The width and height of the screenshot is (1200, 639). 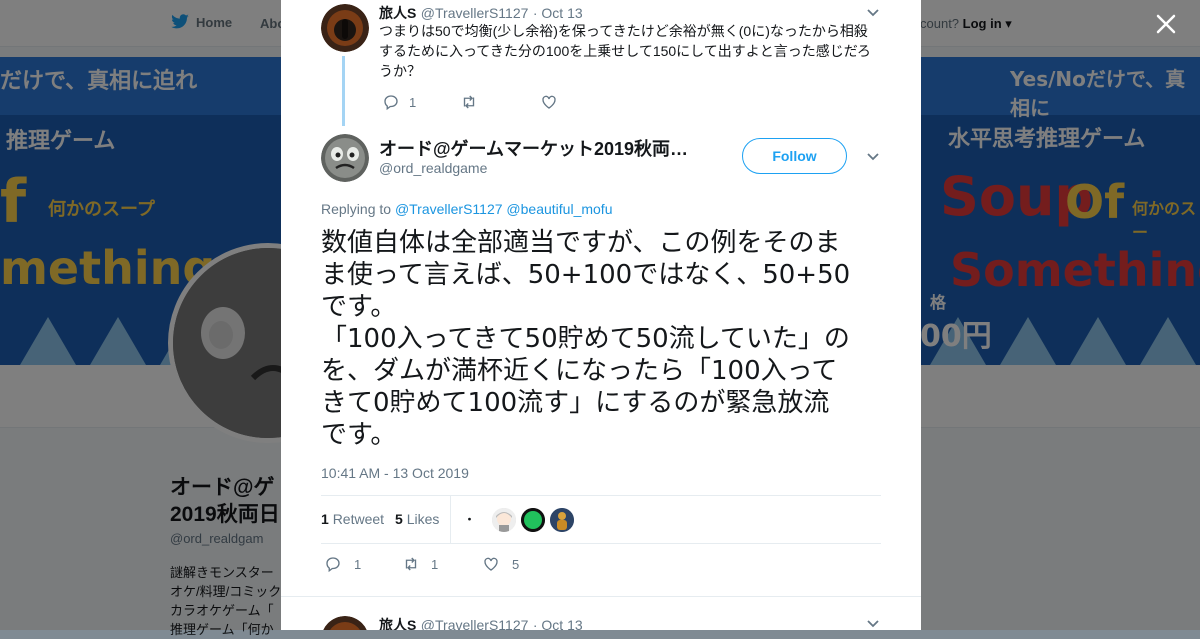 I want to click on replying-to-link-2: @beautiful_mofu, so click(x=559, y=209).